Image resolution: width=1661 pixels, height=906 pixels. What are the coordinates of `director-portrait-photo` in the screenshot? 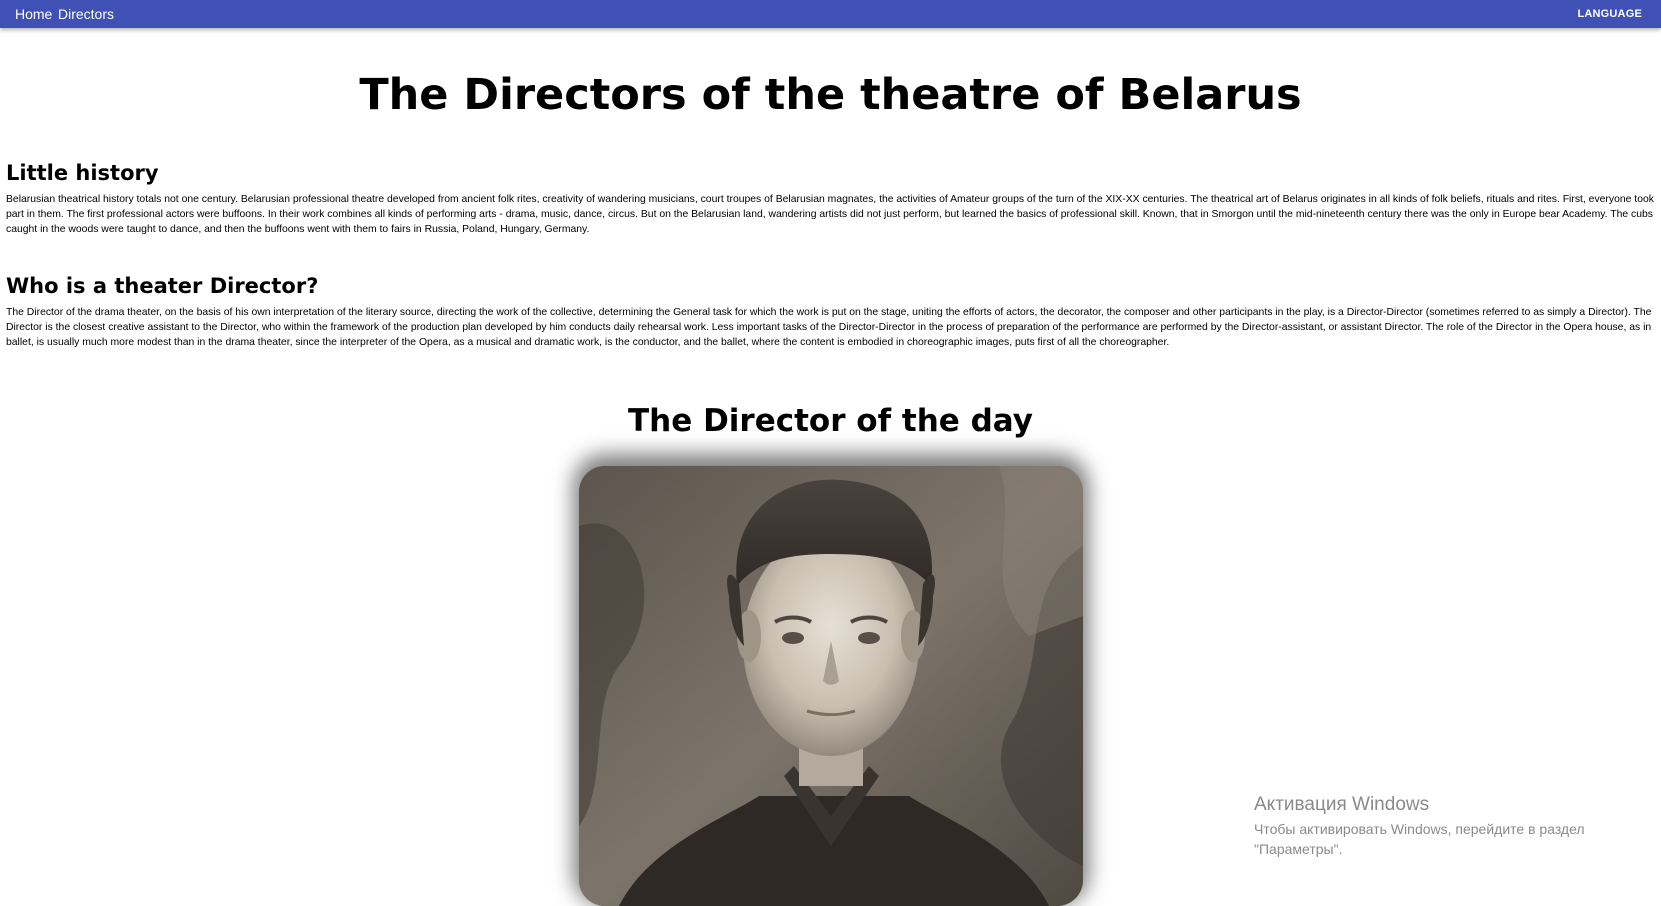 It's located at (831, 686).